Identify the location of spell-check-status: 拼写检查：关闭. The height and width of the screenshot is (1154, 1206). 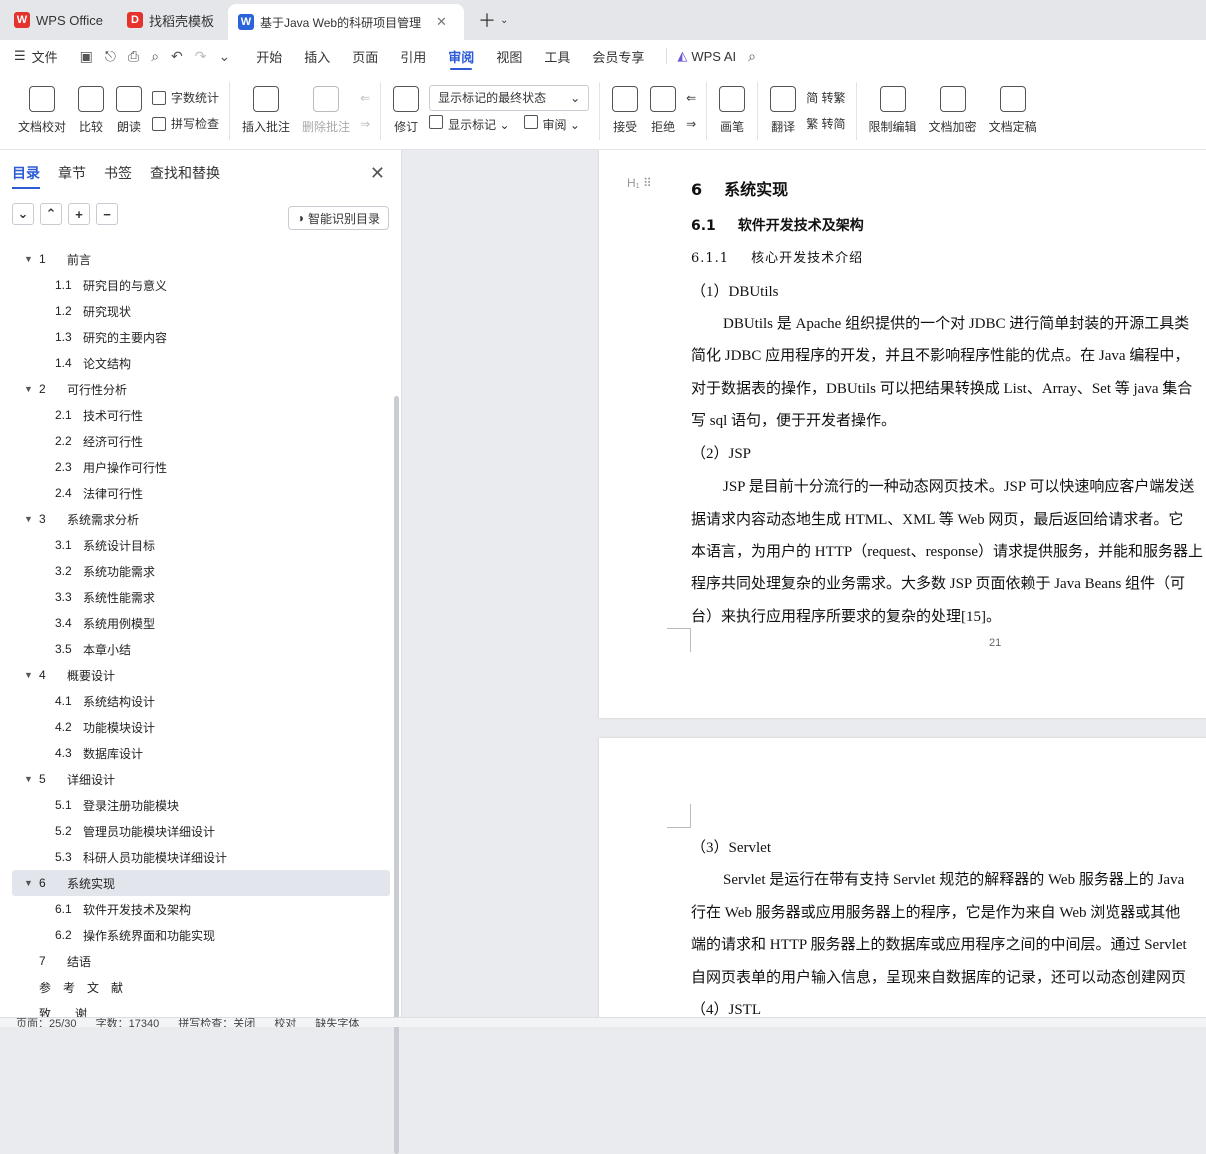
(216, 1022).